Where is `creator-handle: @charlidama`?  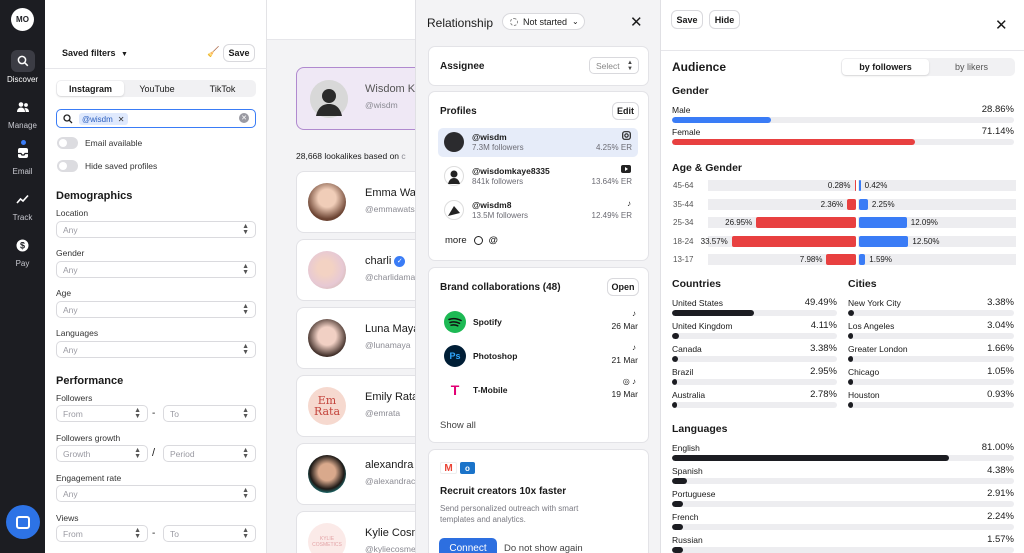
creator-handle: @charlidama is located at coordinates (390, 277).